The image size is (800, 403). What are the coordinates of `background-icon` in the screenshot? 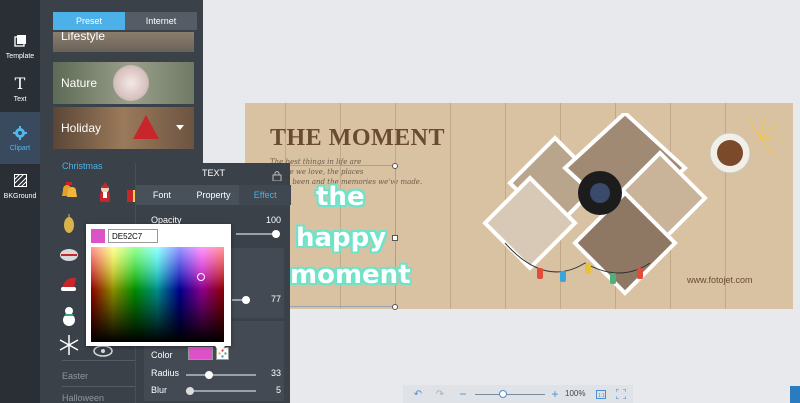 It's located at (20, 181).